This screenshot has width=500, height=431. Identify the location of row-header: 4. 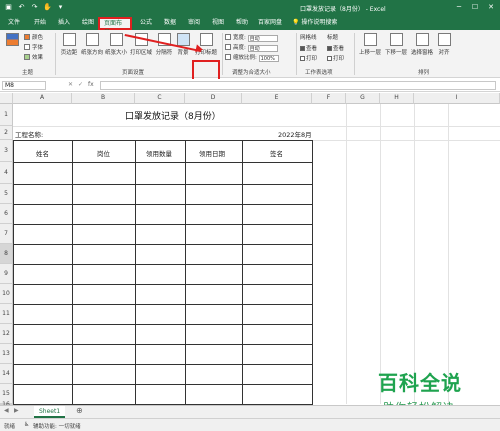
(6, 173).